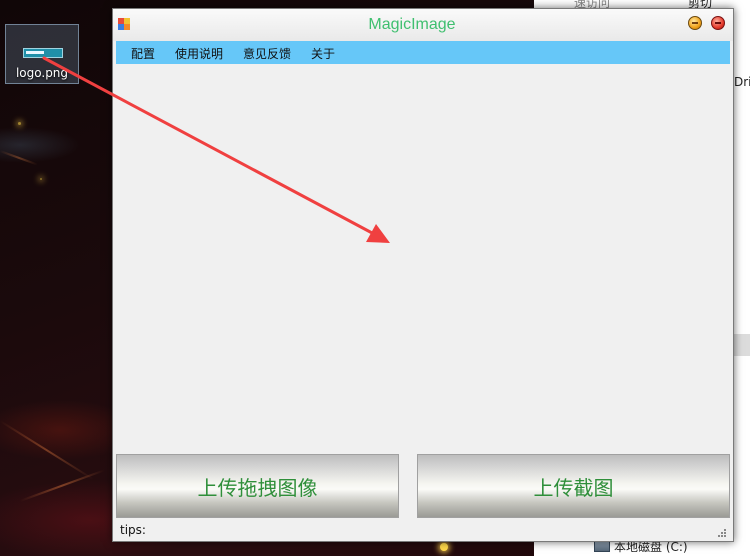 The image size is (750, 556). I want to click on close-icon, so click(718, 23).